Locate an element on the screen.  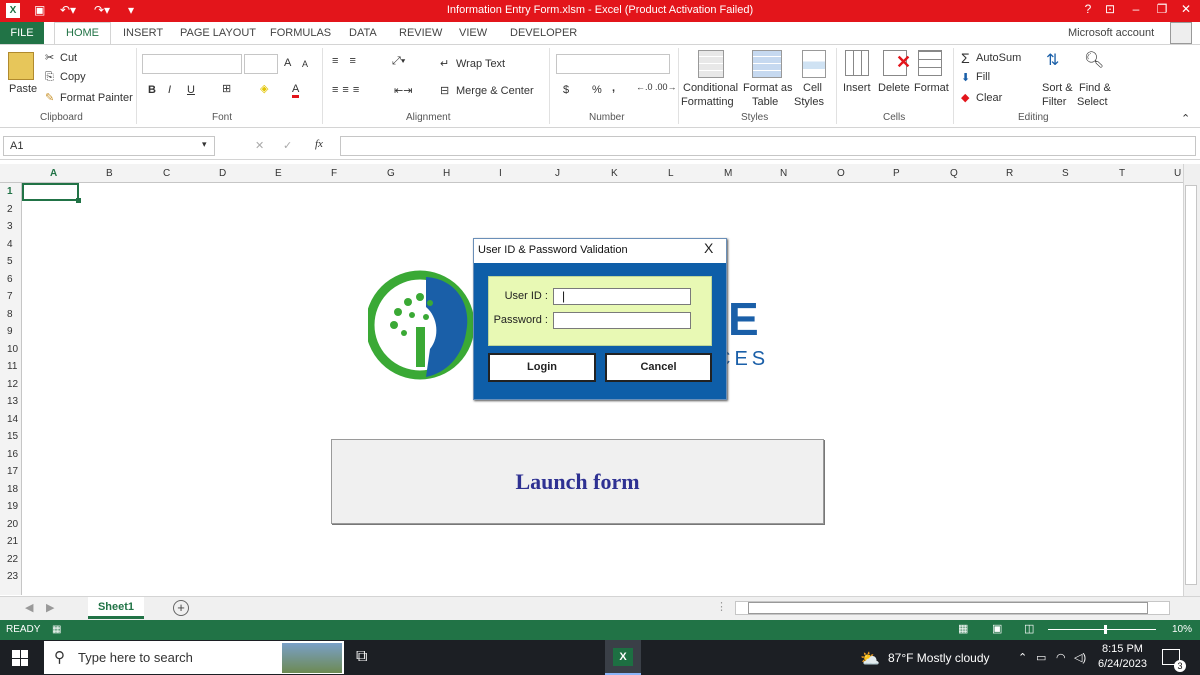
tab-formulas: FORMULAS is located at coordinates (300, 33).